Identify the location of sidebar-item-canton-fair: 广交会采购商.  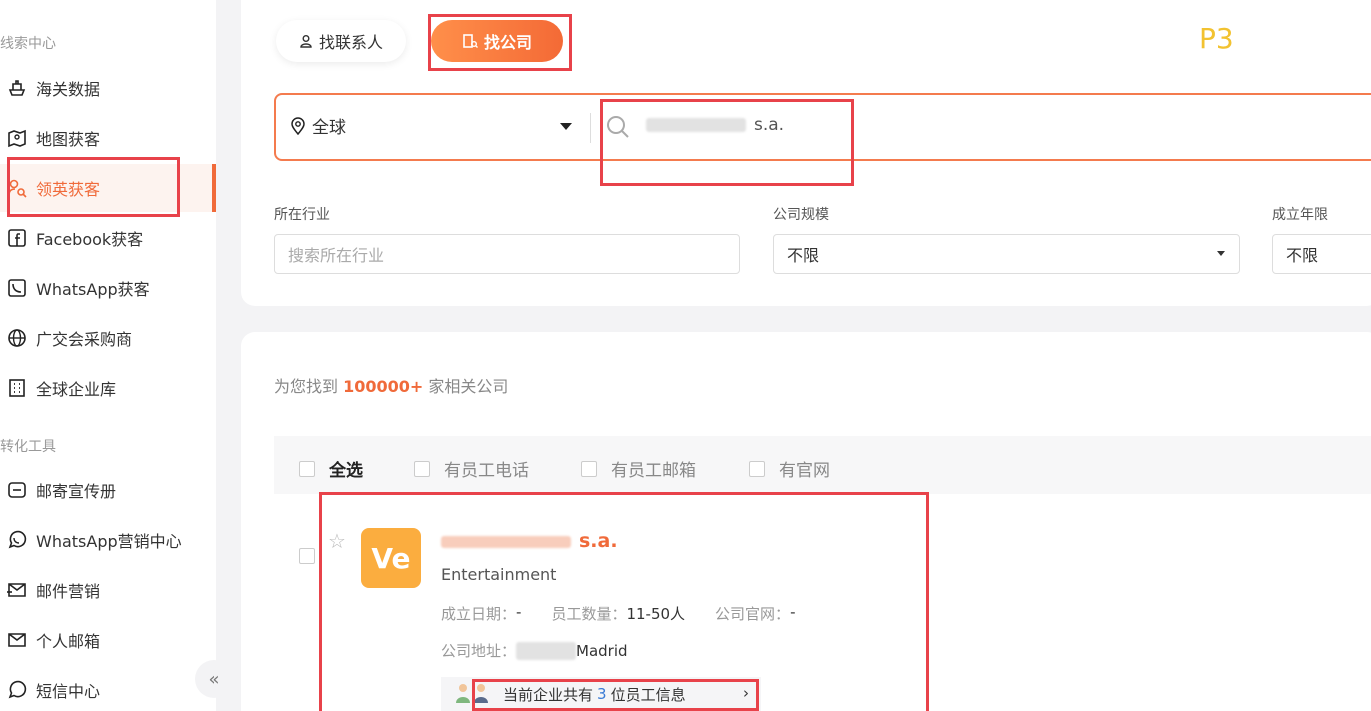
(108, 338).